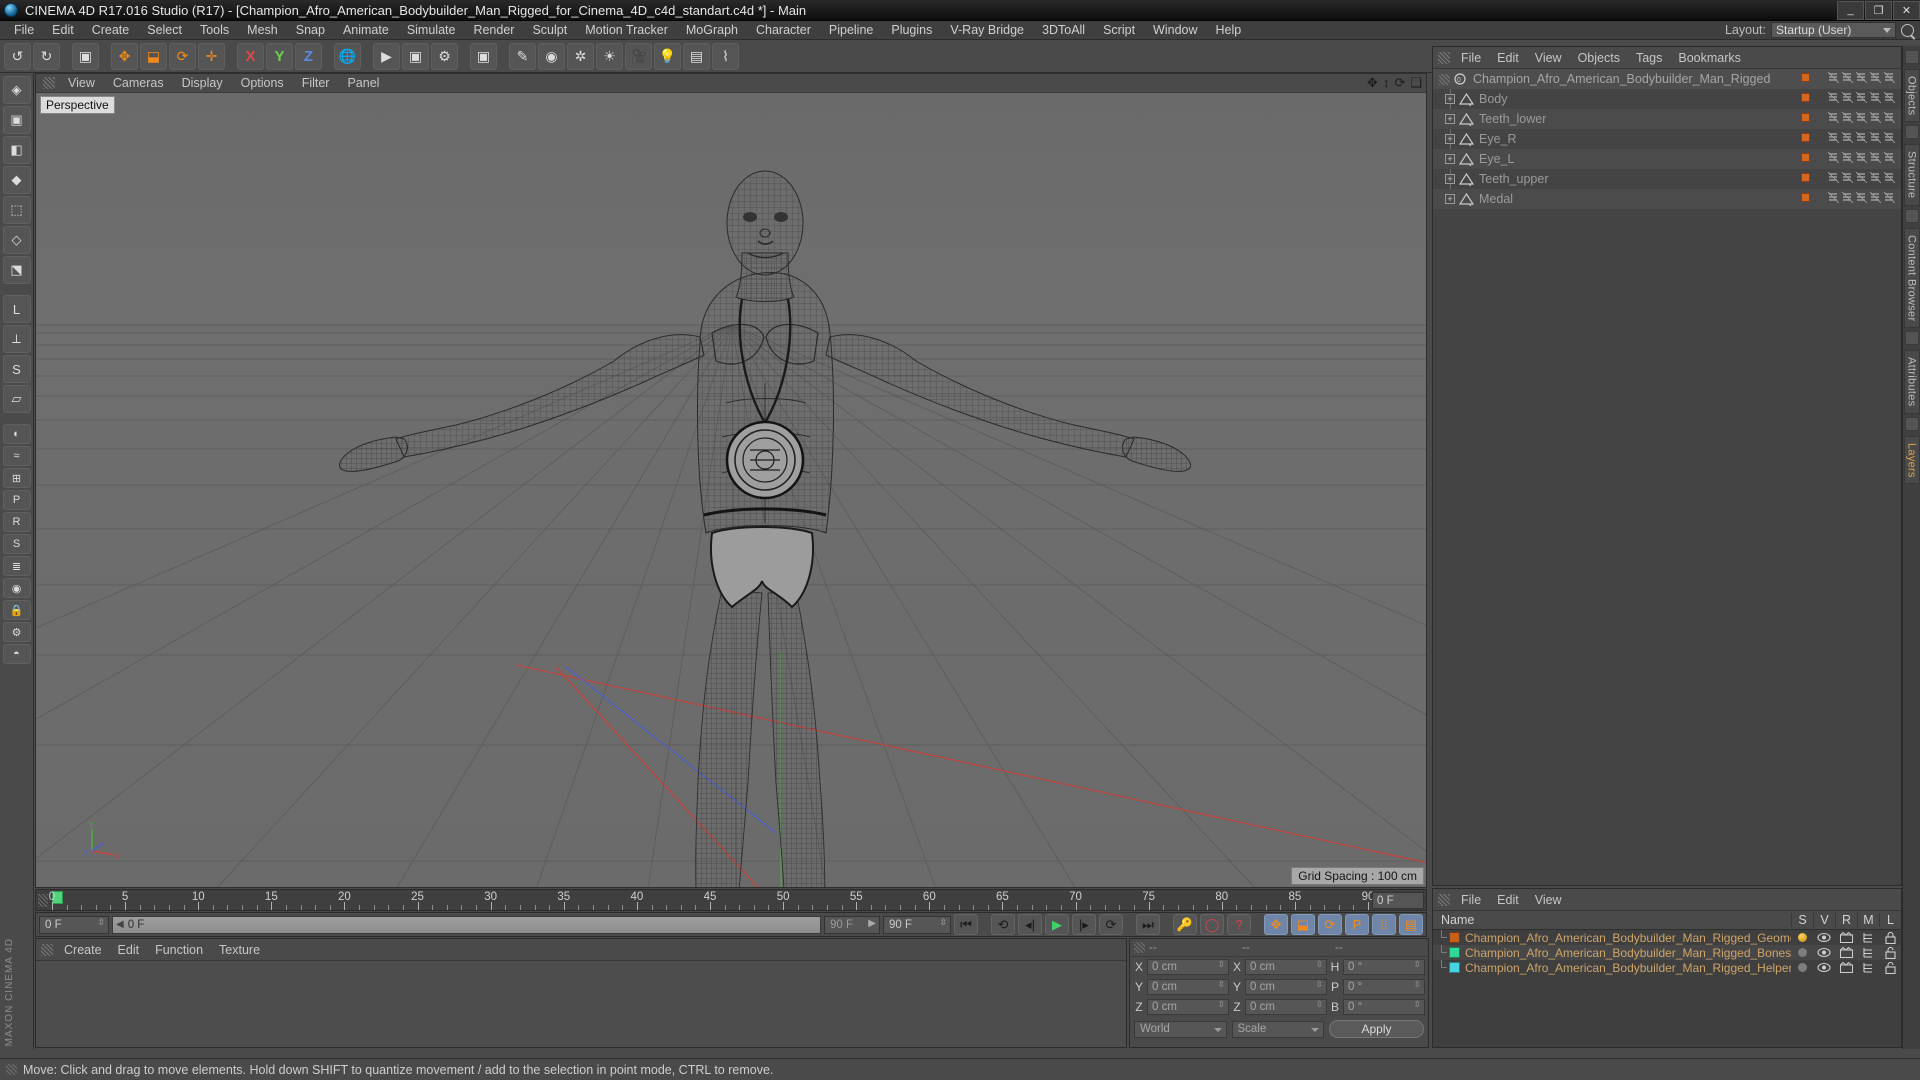 The width and height of the screenshot is (1920, 1080). Describe the element at coordinates (1599, 58) in the screenshot. I see `objmgr-menu-objects: Objects` at that location.